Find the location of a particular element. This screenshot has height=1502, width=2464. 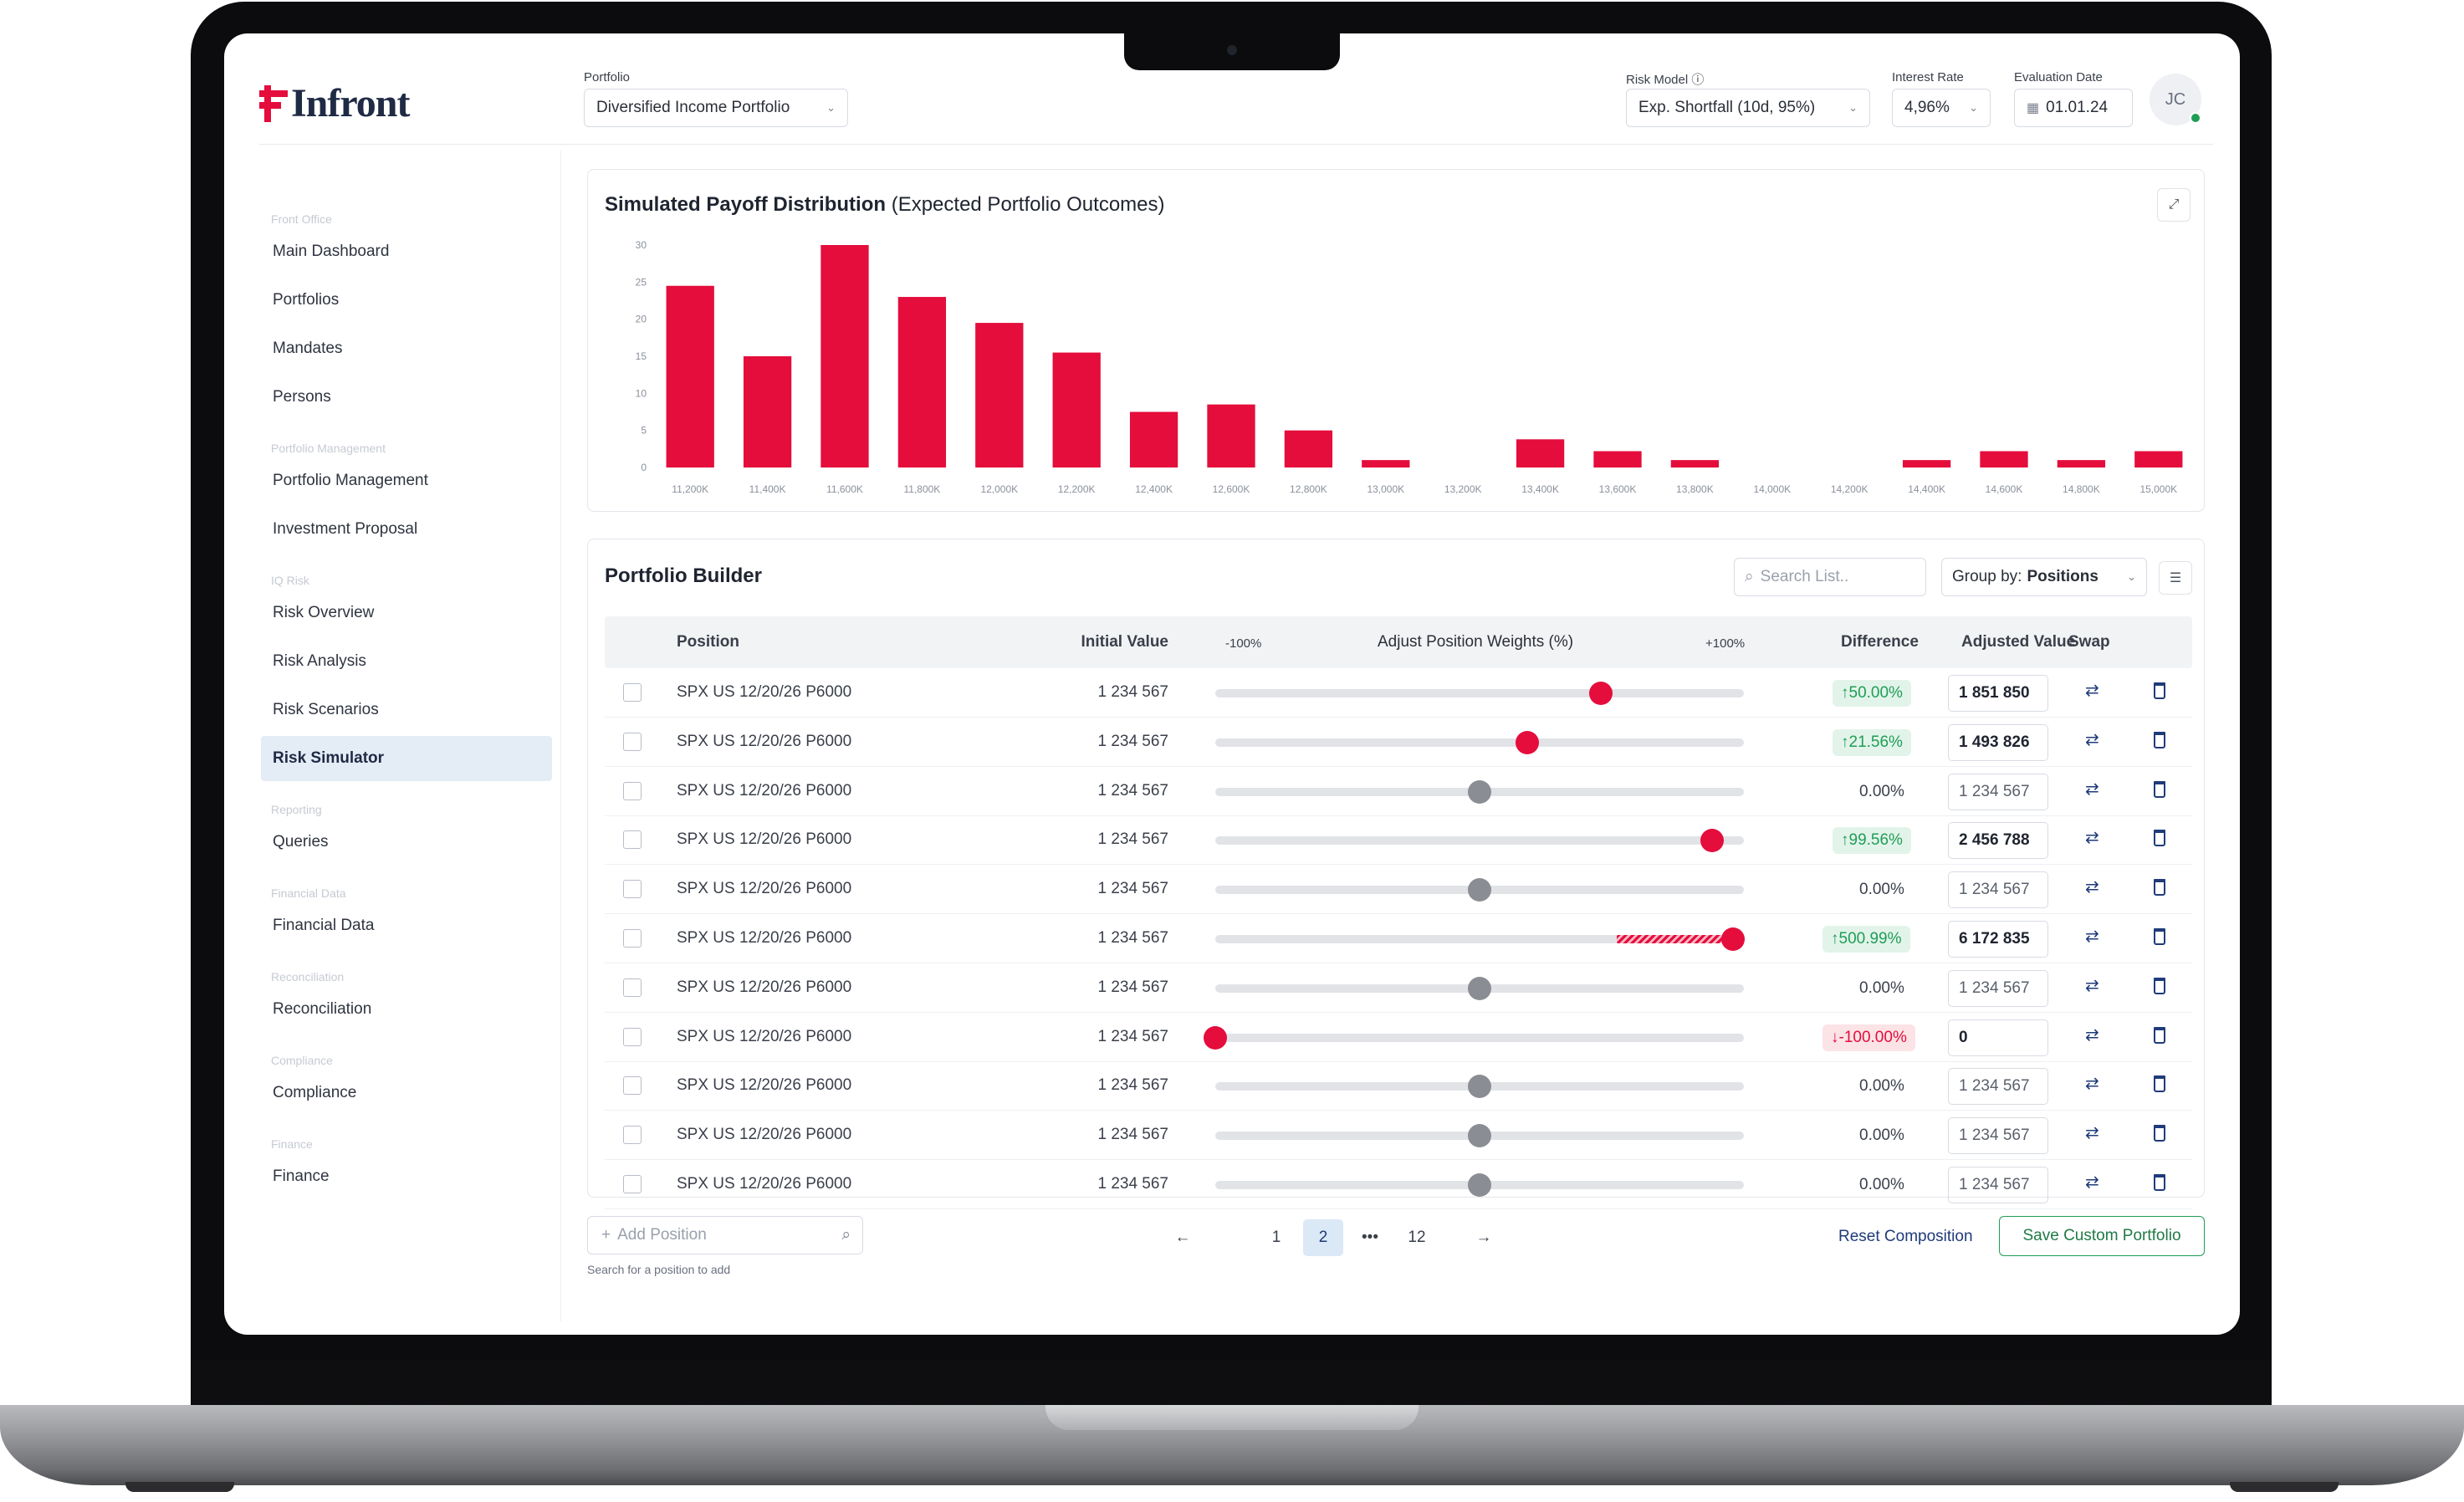

user-avatar: JC is located at coordinates (2176, 99).